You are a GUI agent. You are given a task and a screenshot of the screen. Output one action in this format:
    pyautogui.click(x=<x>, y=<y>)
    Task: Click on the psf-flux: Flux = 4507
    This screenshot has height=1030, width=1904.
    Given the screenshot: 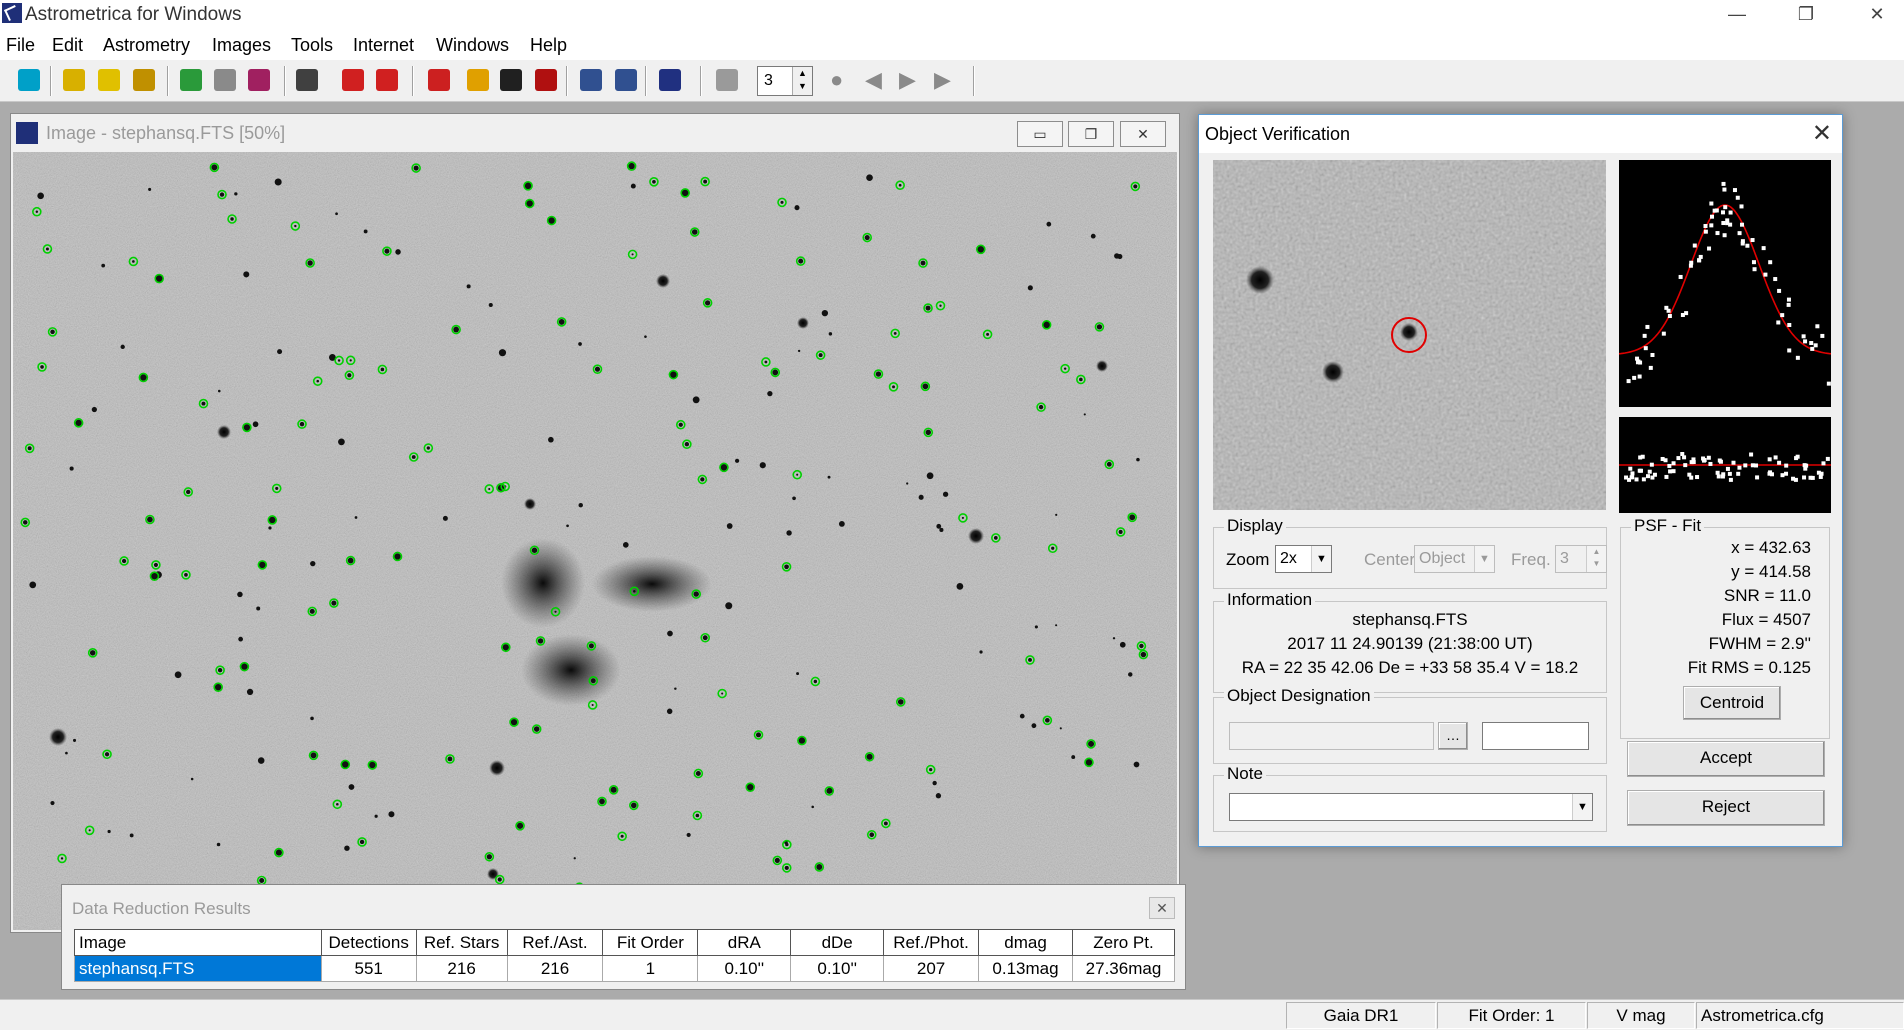 What is the action you would take?
    pyautogui.click(x=1766, y=619)
    